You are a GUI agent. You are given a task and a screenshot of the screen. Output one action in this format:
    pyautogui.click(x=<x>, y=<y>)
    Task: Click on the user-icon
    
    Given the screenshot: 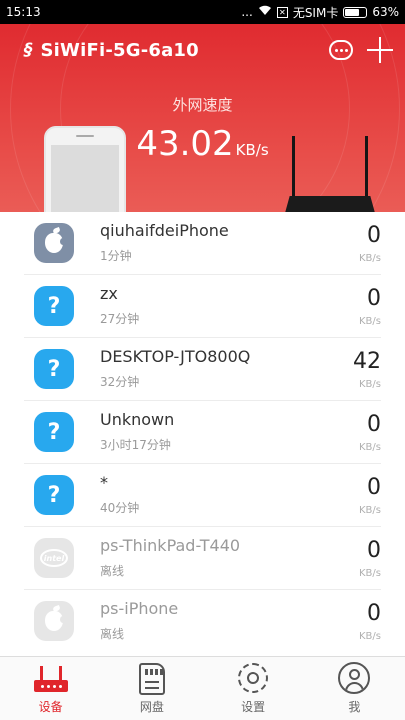 What is the action you would take?
    pyautogui.click(x=354, y=678)
    